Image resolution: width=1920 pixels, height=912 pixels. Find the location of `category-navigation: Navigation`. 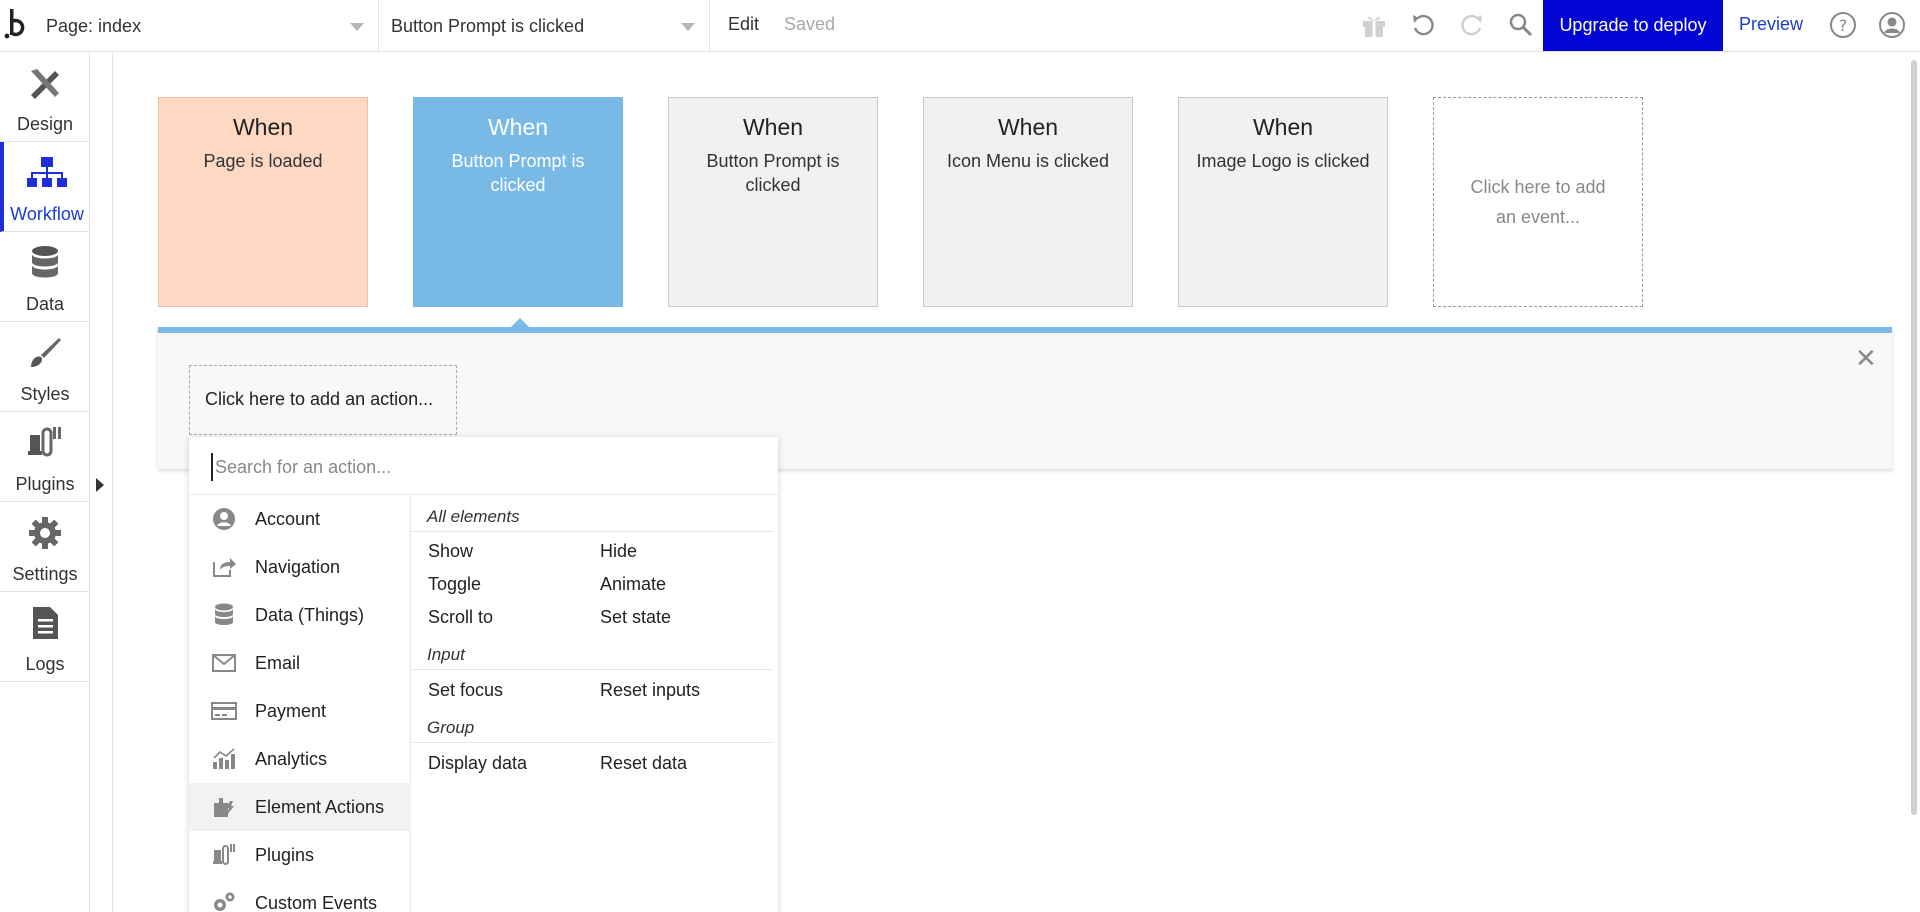

category-navigation: Navigation is located at coordinates (300, 567).